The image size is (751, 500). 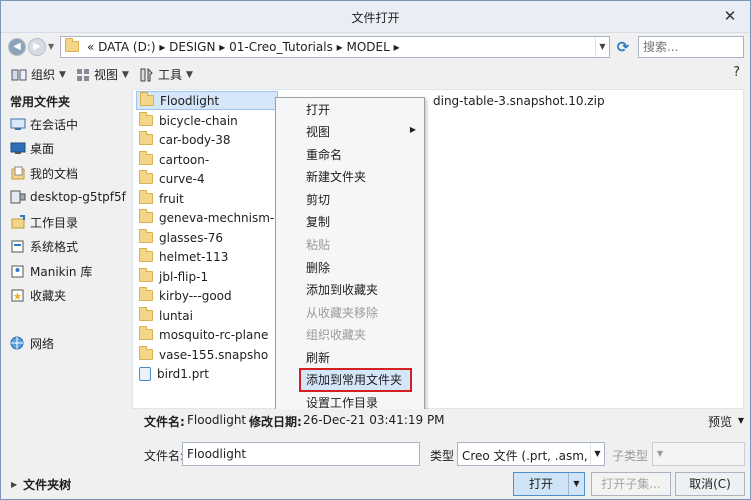 What do you see at coordinates (194, 256) in the screenshot?
I see `file-name: helmet-113` at bounding box center [194, 256].